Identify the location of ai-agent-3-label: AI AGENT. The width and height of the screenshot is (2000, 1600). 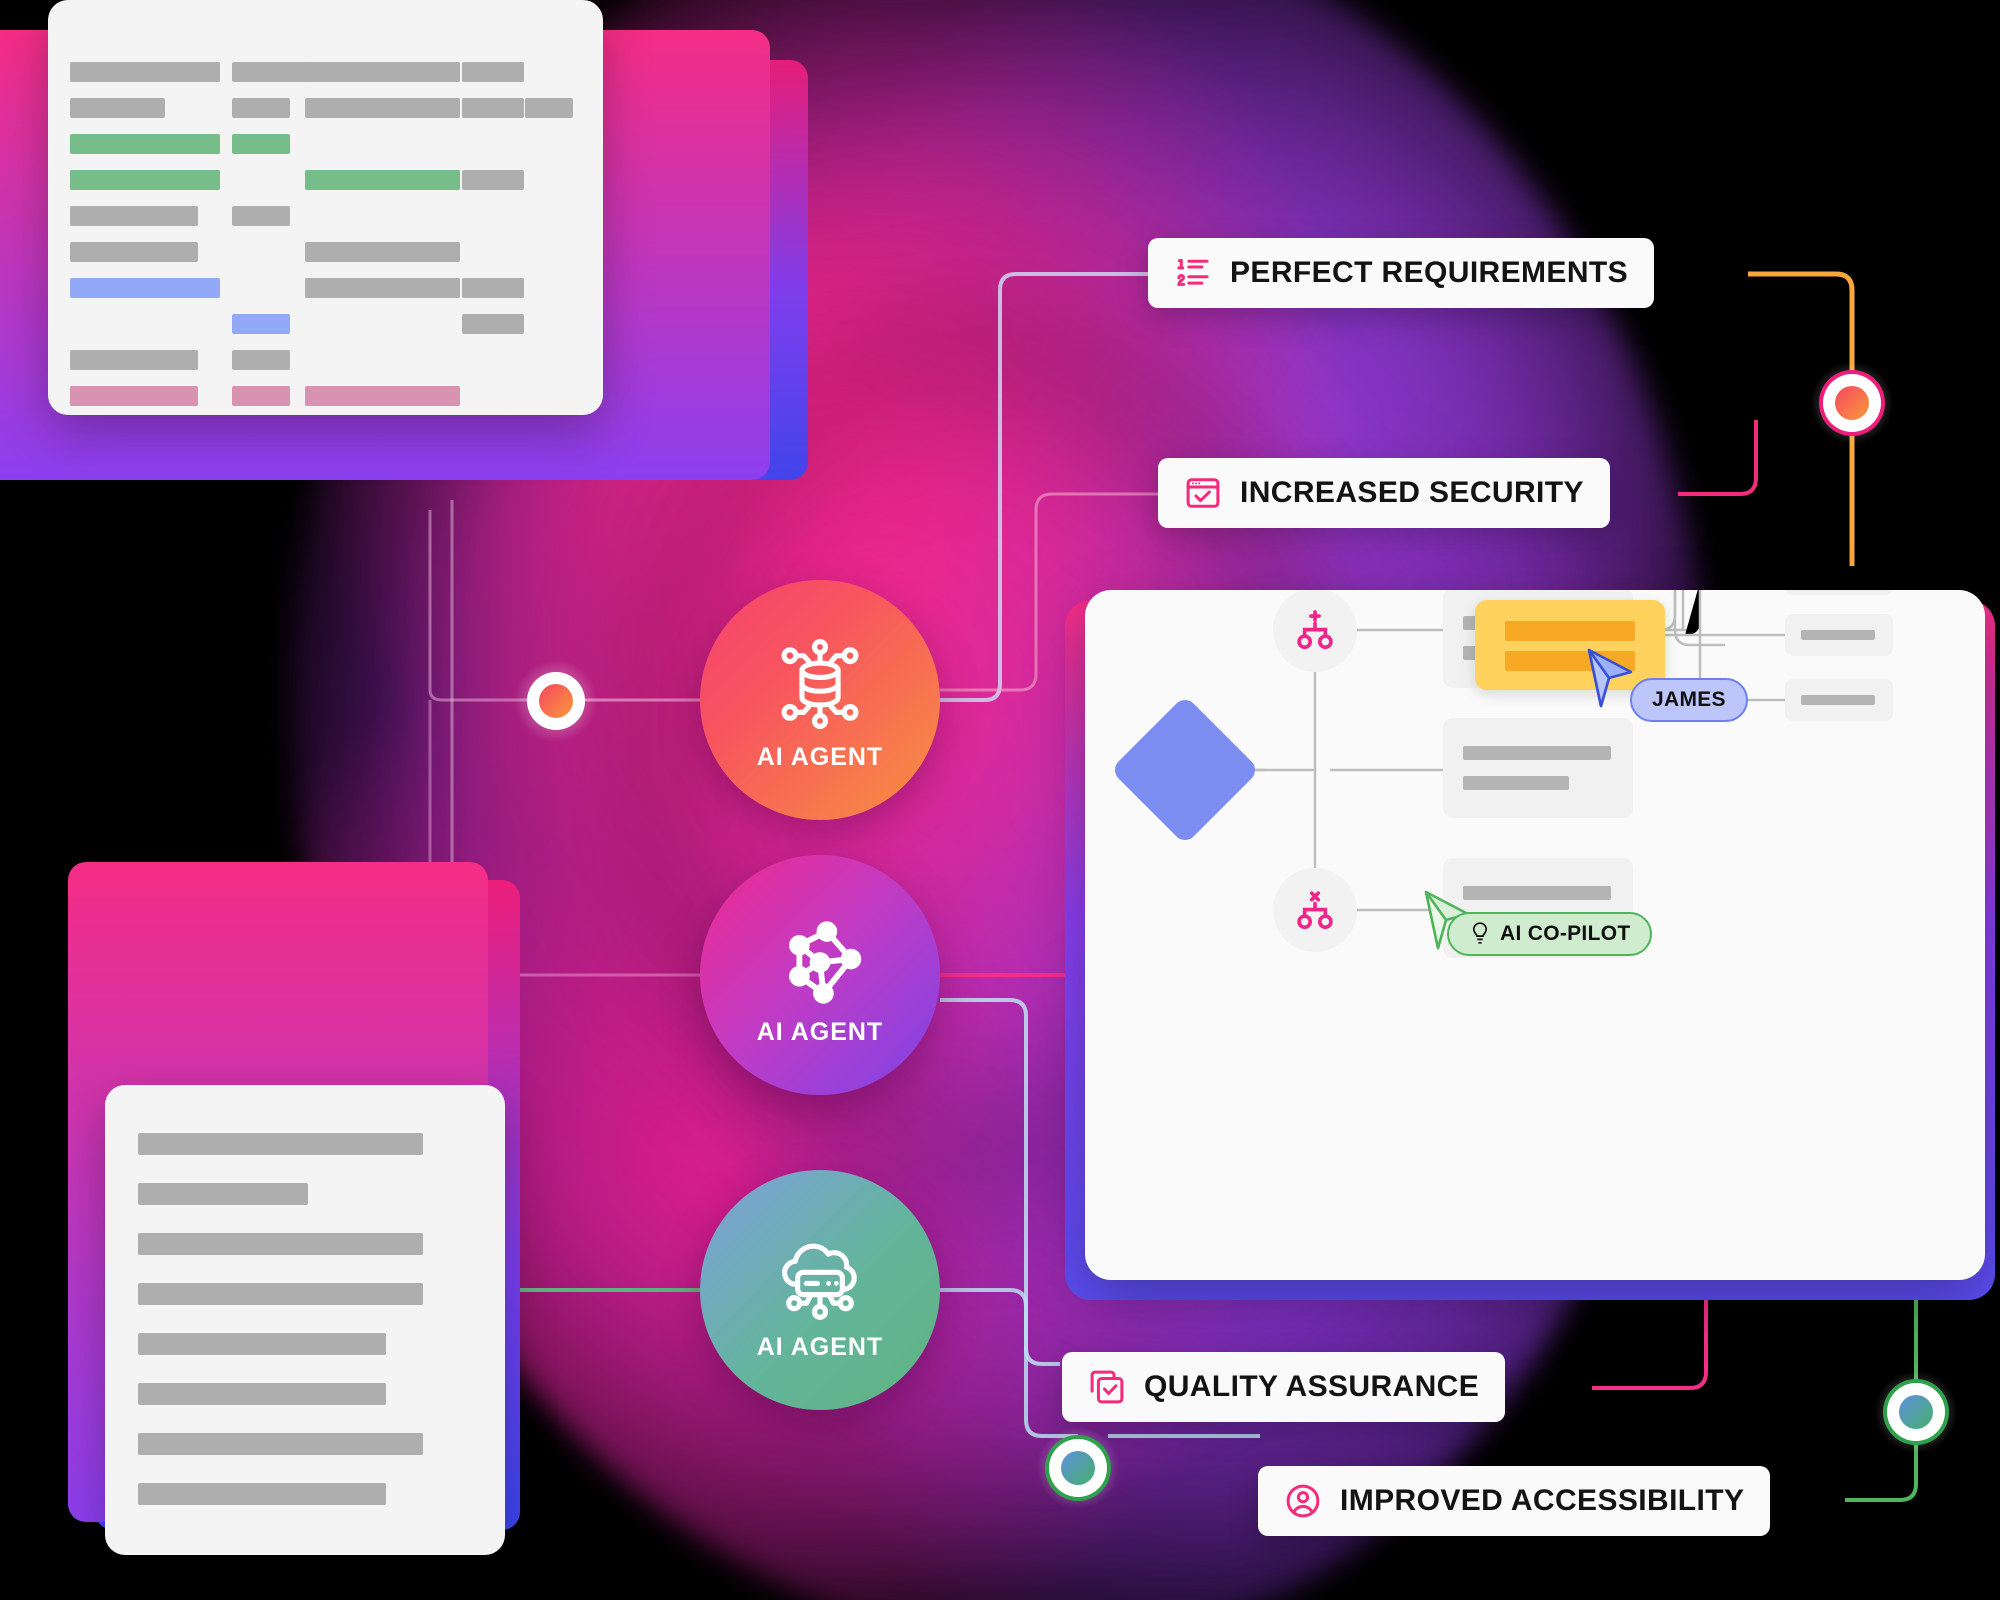
(820, 1346).